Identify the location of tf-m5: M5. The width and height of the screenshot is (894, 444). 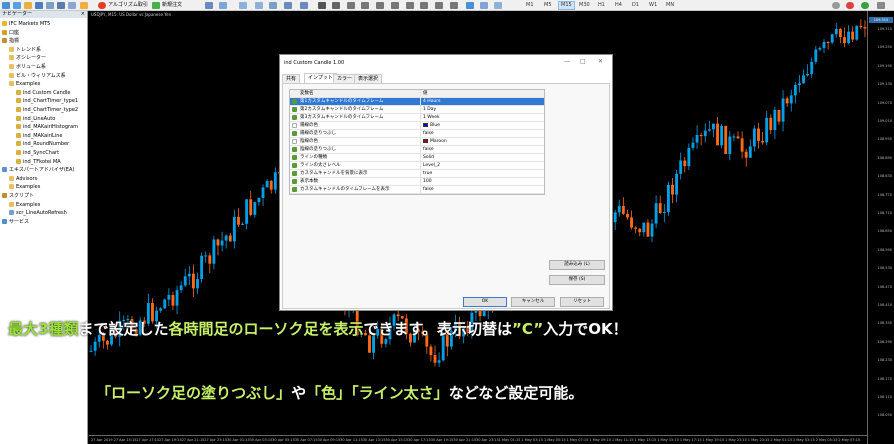
(548, 5).